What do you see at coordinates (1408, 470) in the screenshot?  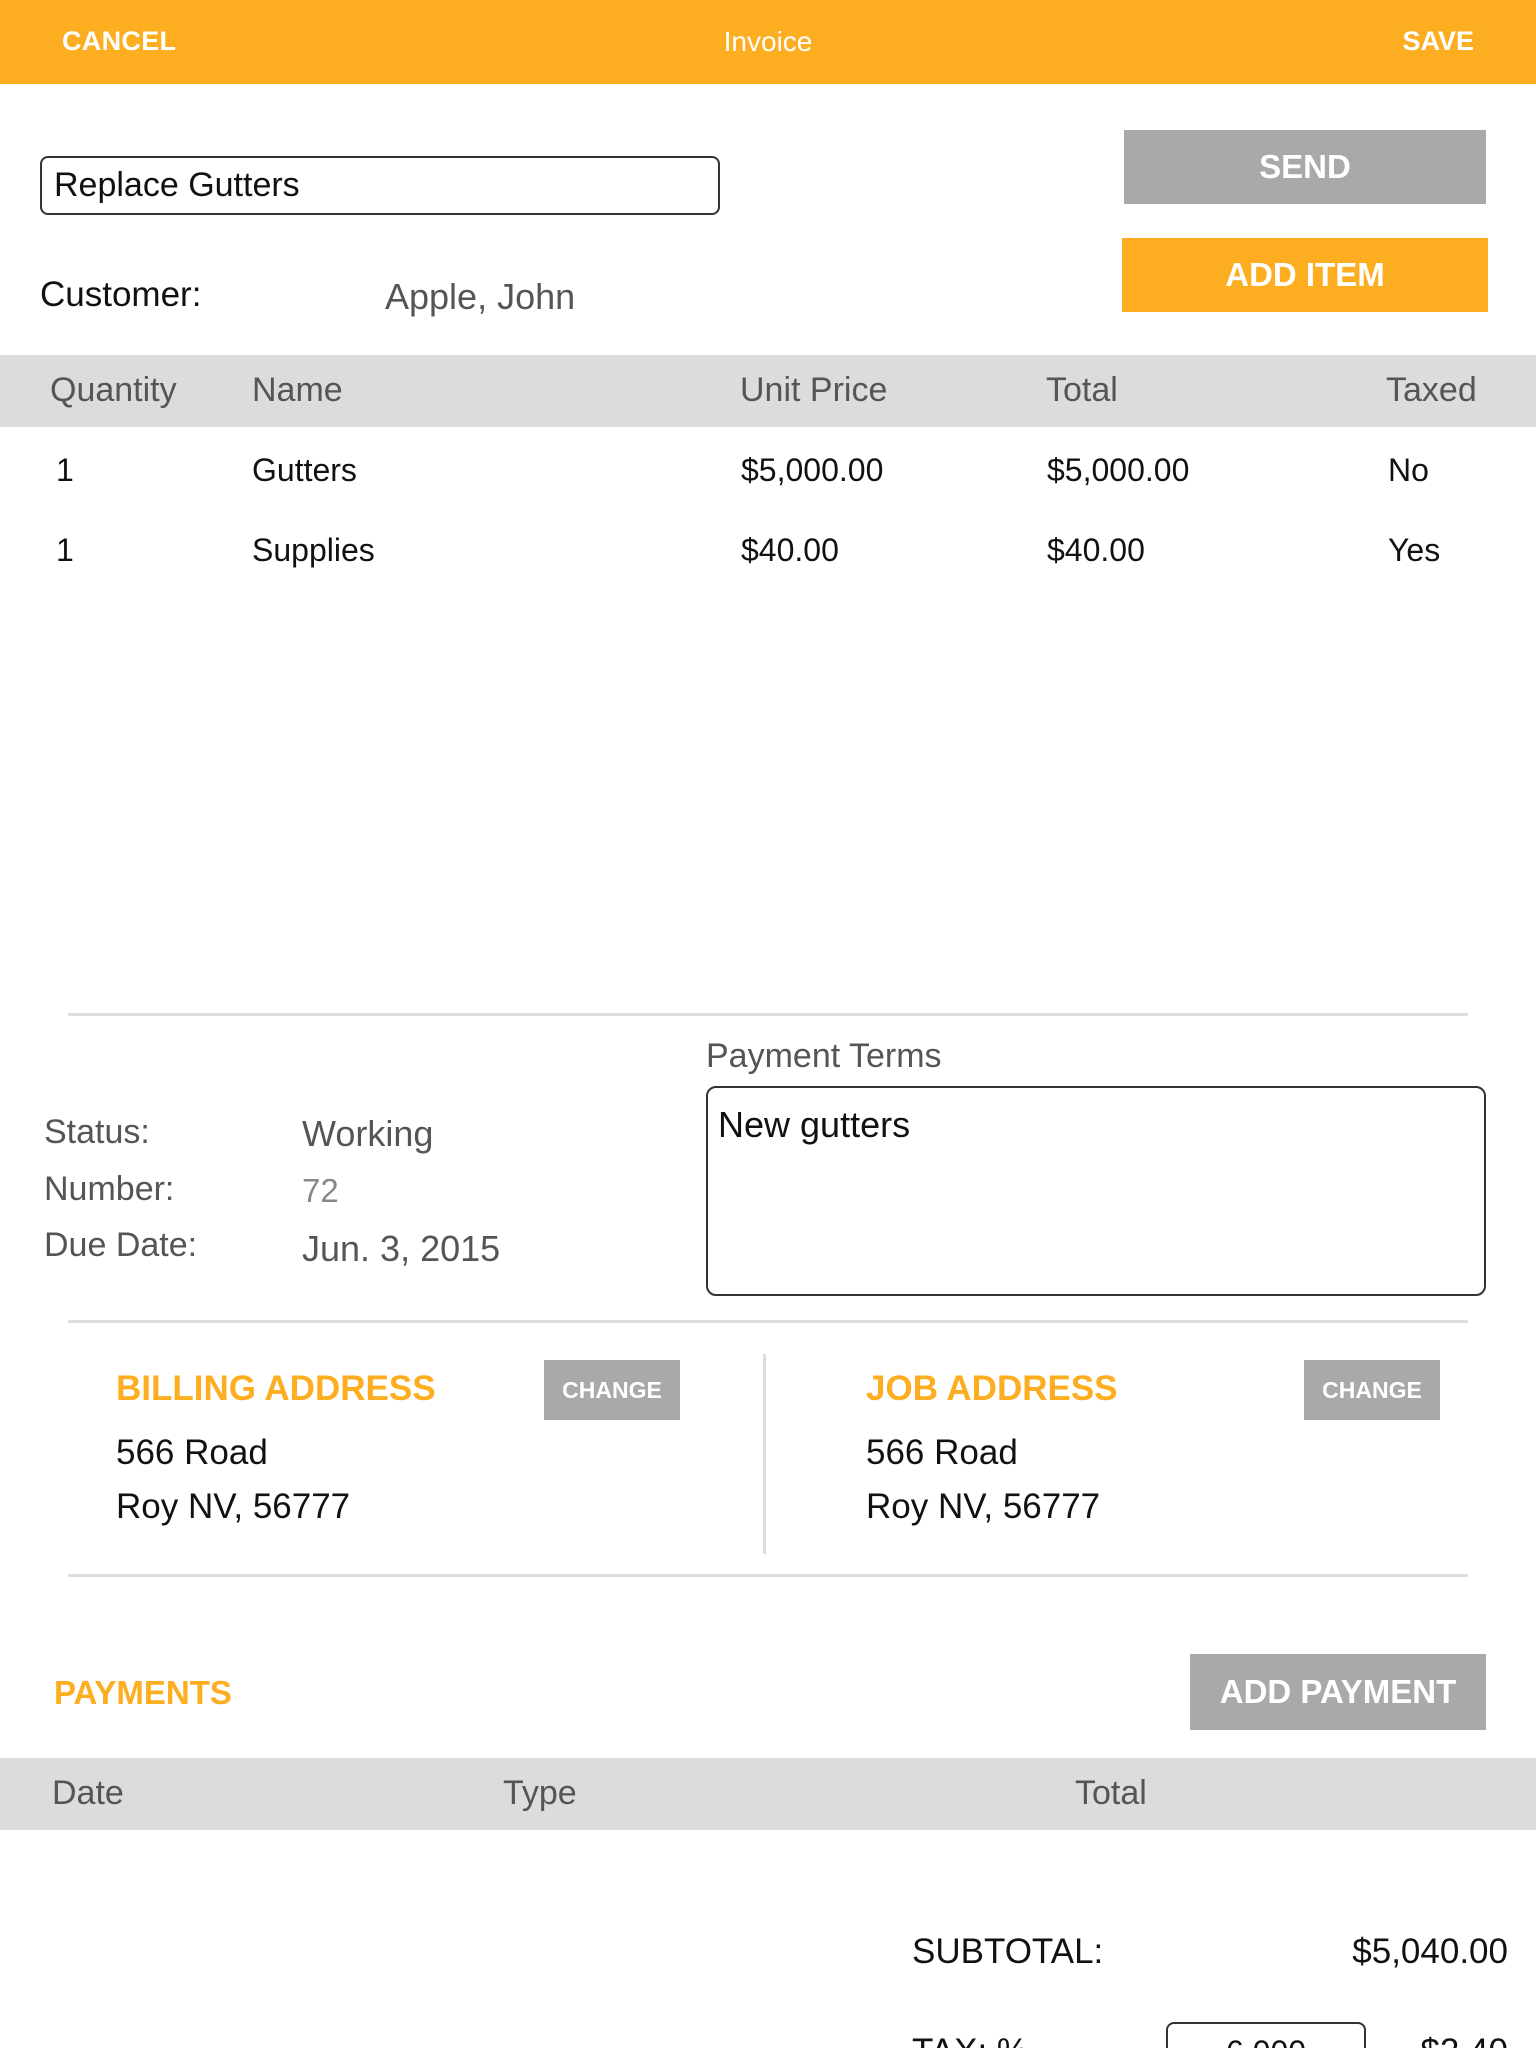 I see `row-taxed: No` at bounding box center [1408, 470].